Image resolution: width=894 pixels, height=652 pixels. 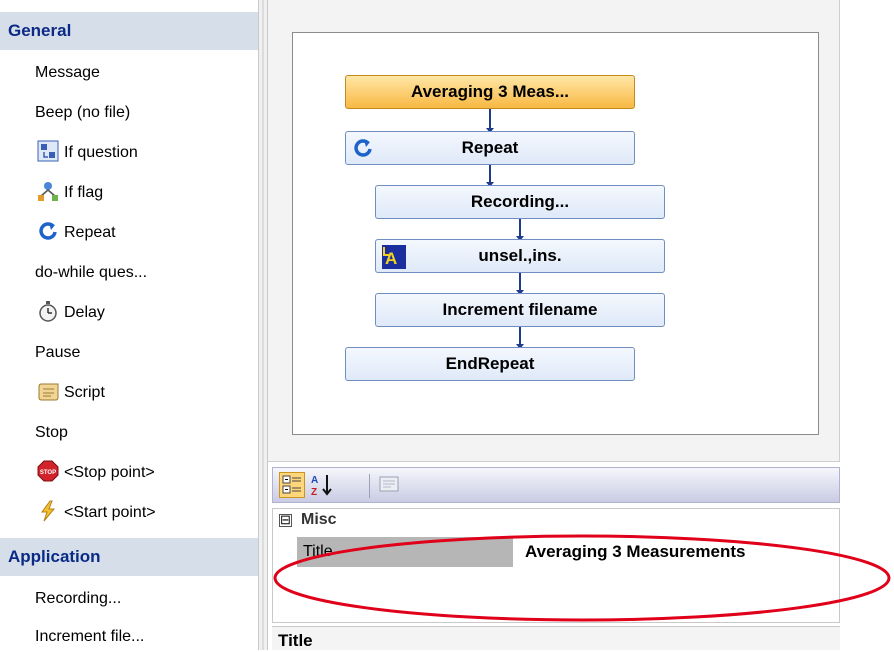 I want to click on tool-item-label: Beep (no file), so click(x=83, y=112).